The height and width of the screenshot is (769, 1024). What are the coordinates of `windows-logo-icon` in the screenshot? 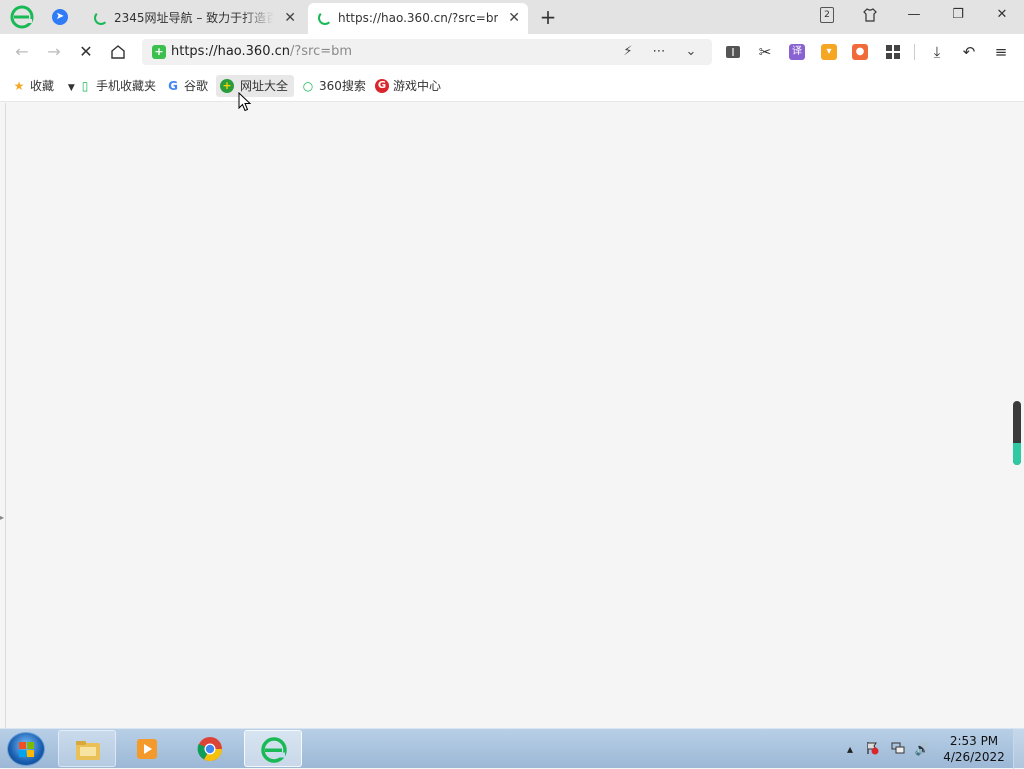 It's located at (27, 750).